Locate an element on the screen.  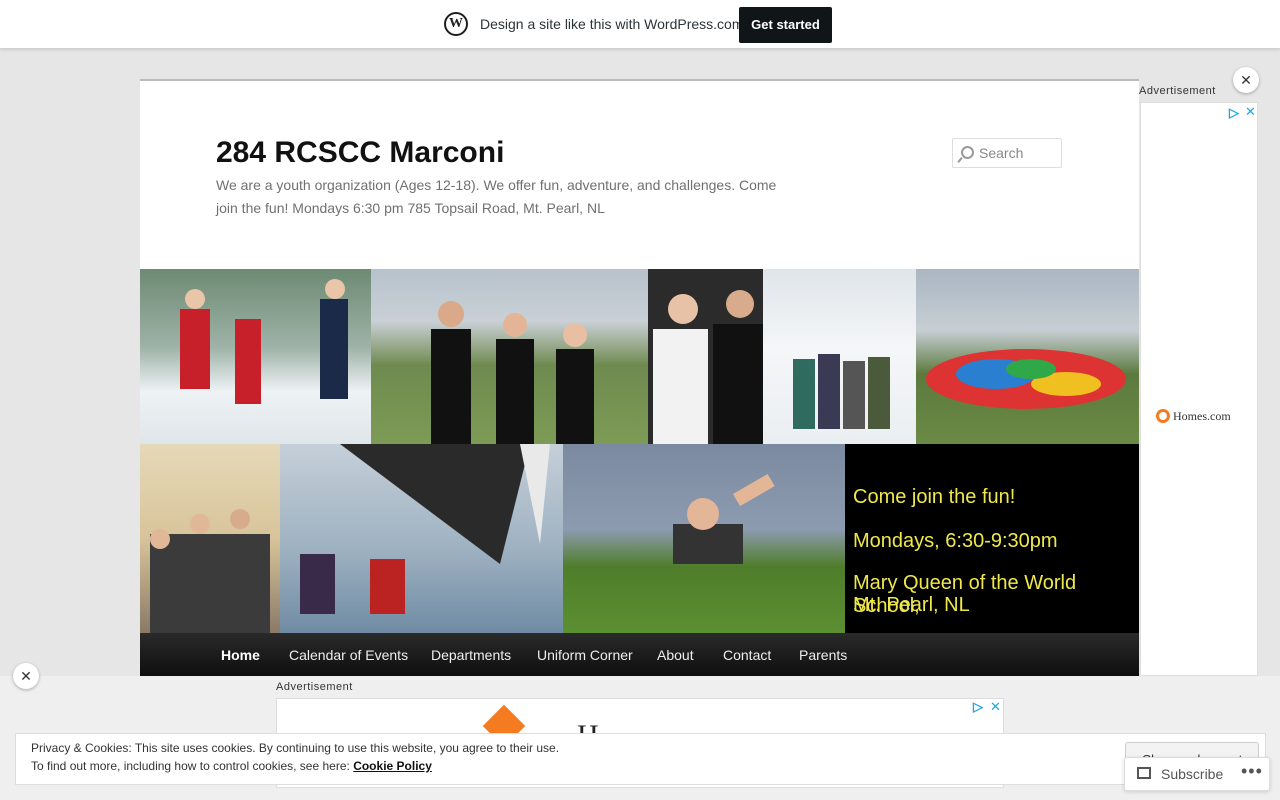
join-line-2: Mondays, 6:30-9:30pm is located at coordinates (955, 541).